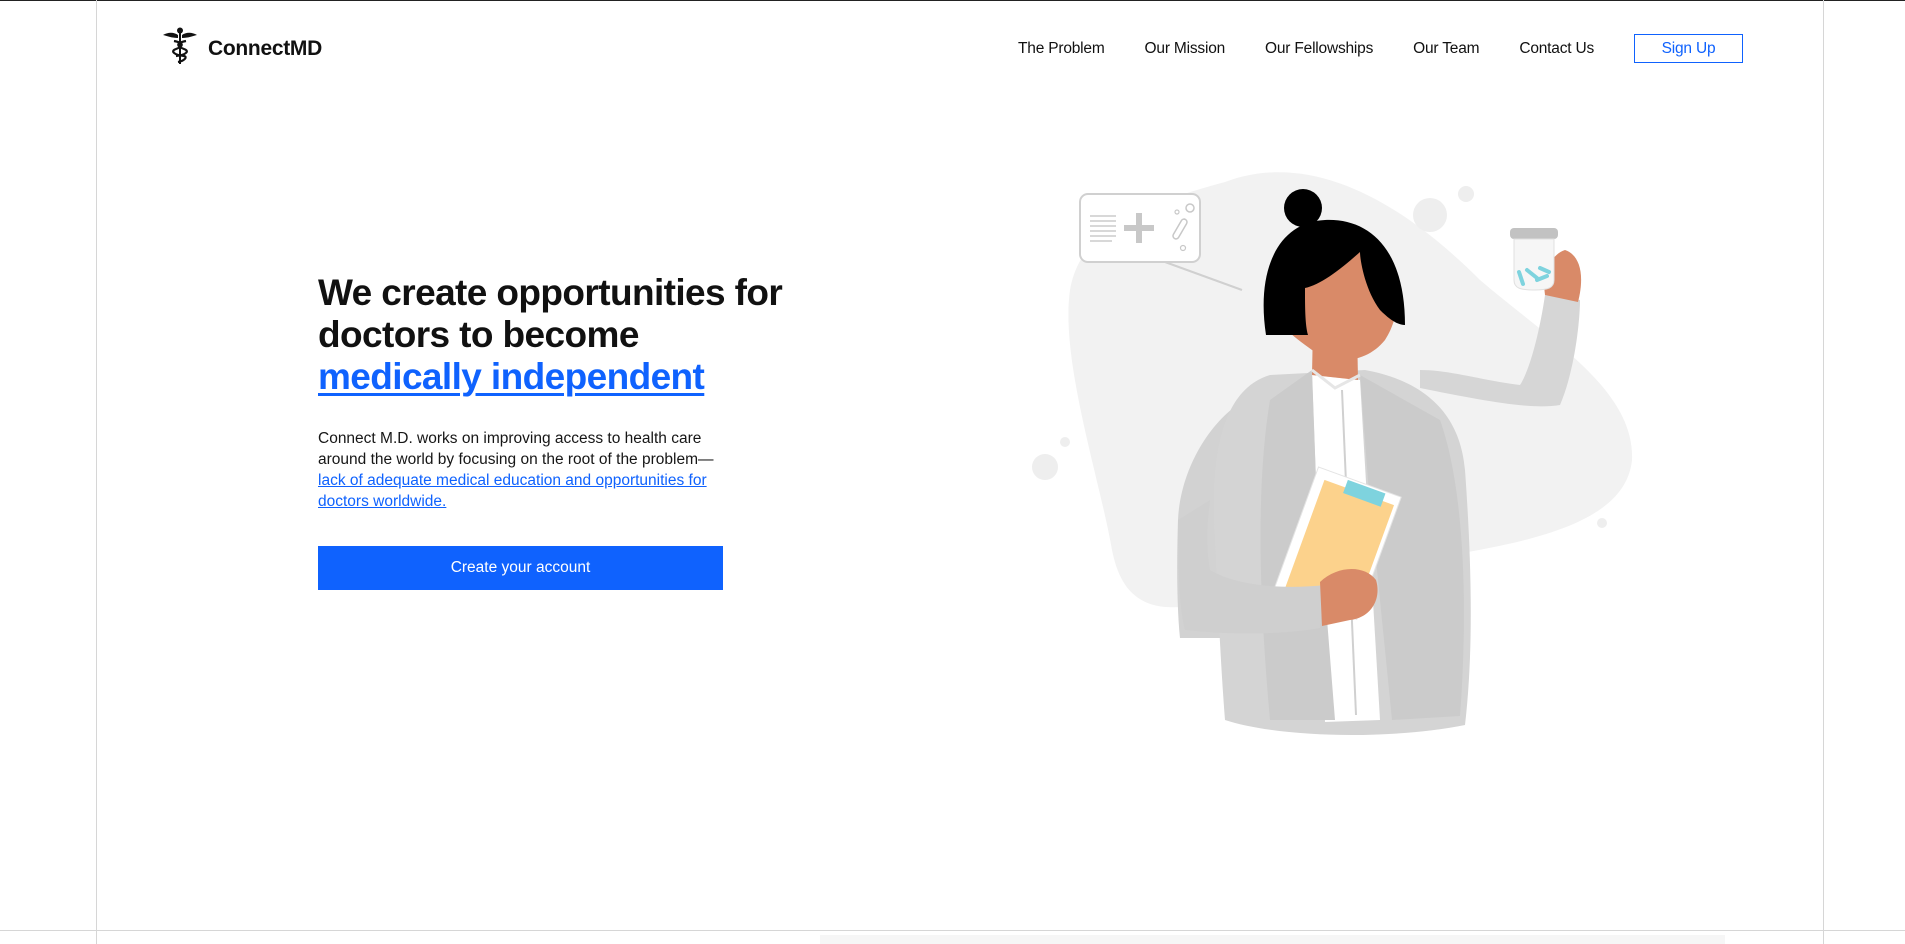 The image size is (1905, 944). Describe the element at coordinates (180, 48) in the screenshot. I see `caduceus-icon` at that location.